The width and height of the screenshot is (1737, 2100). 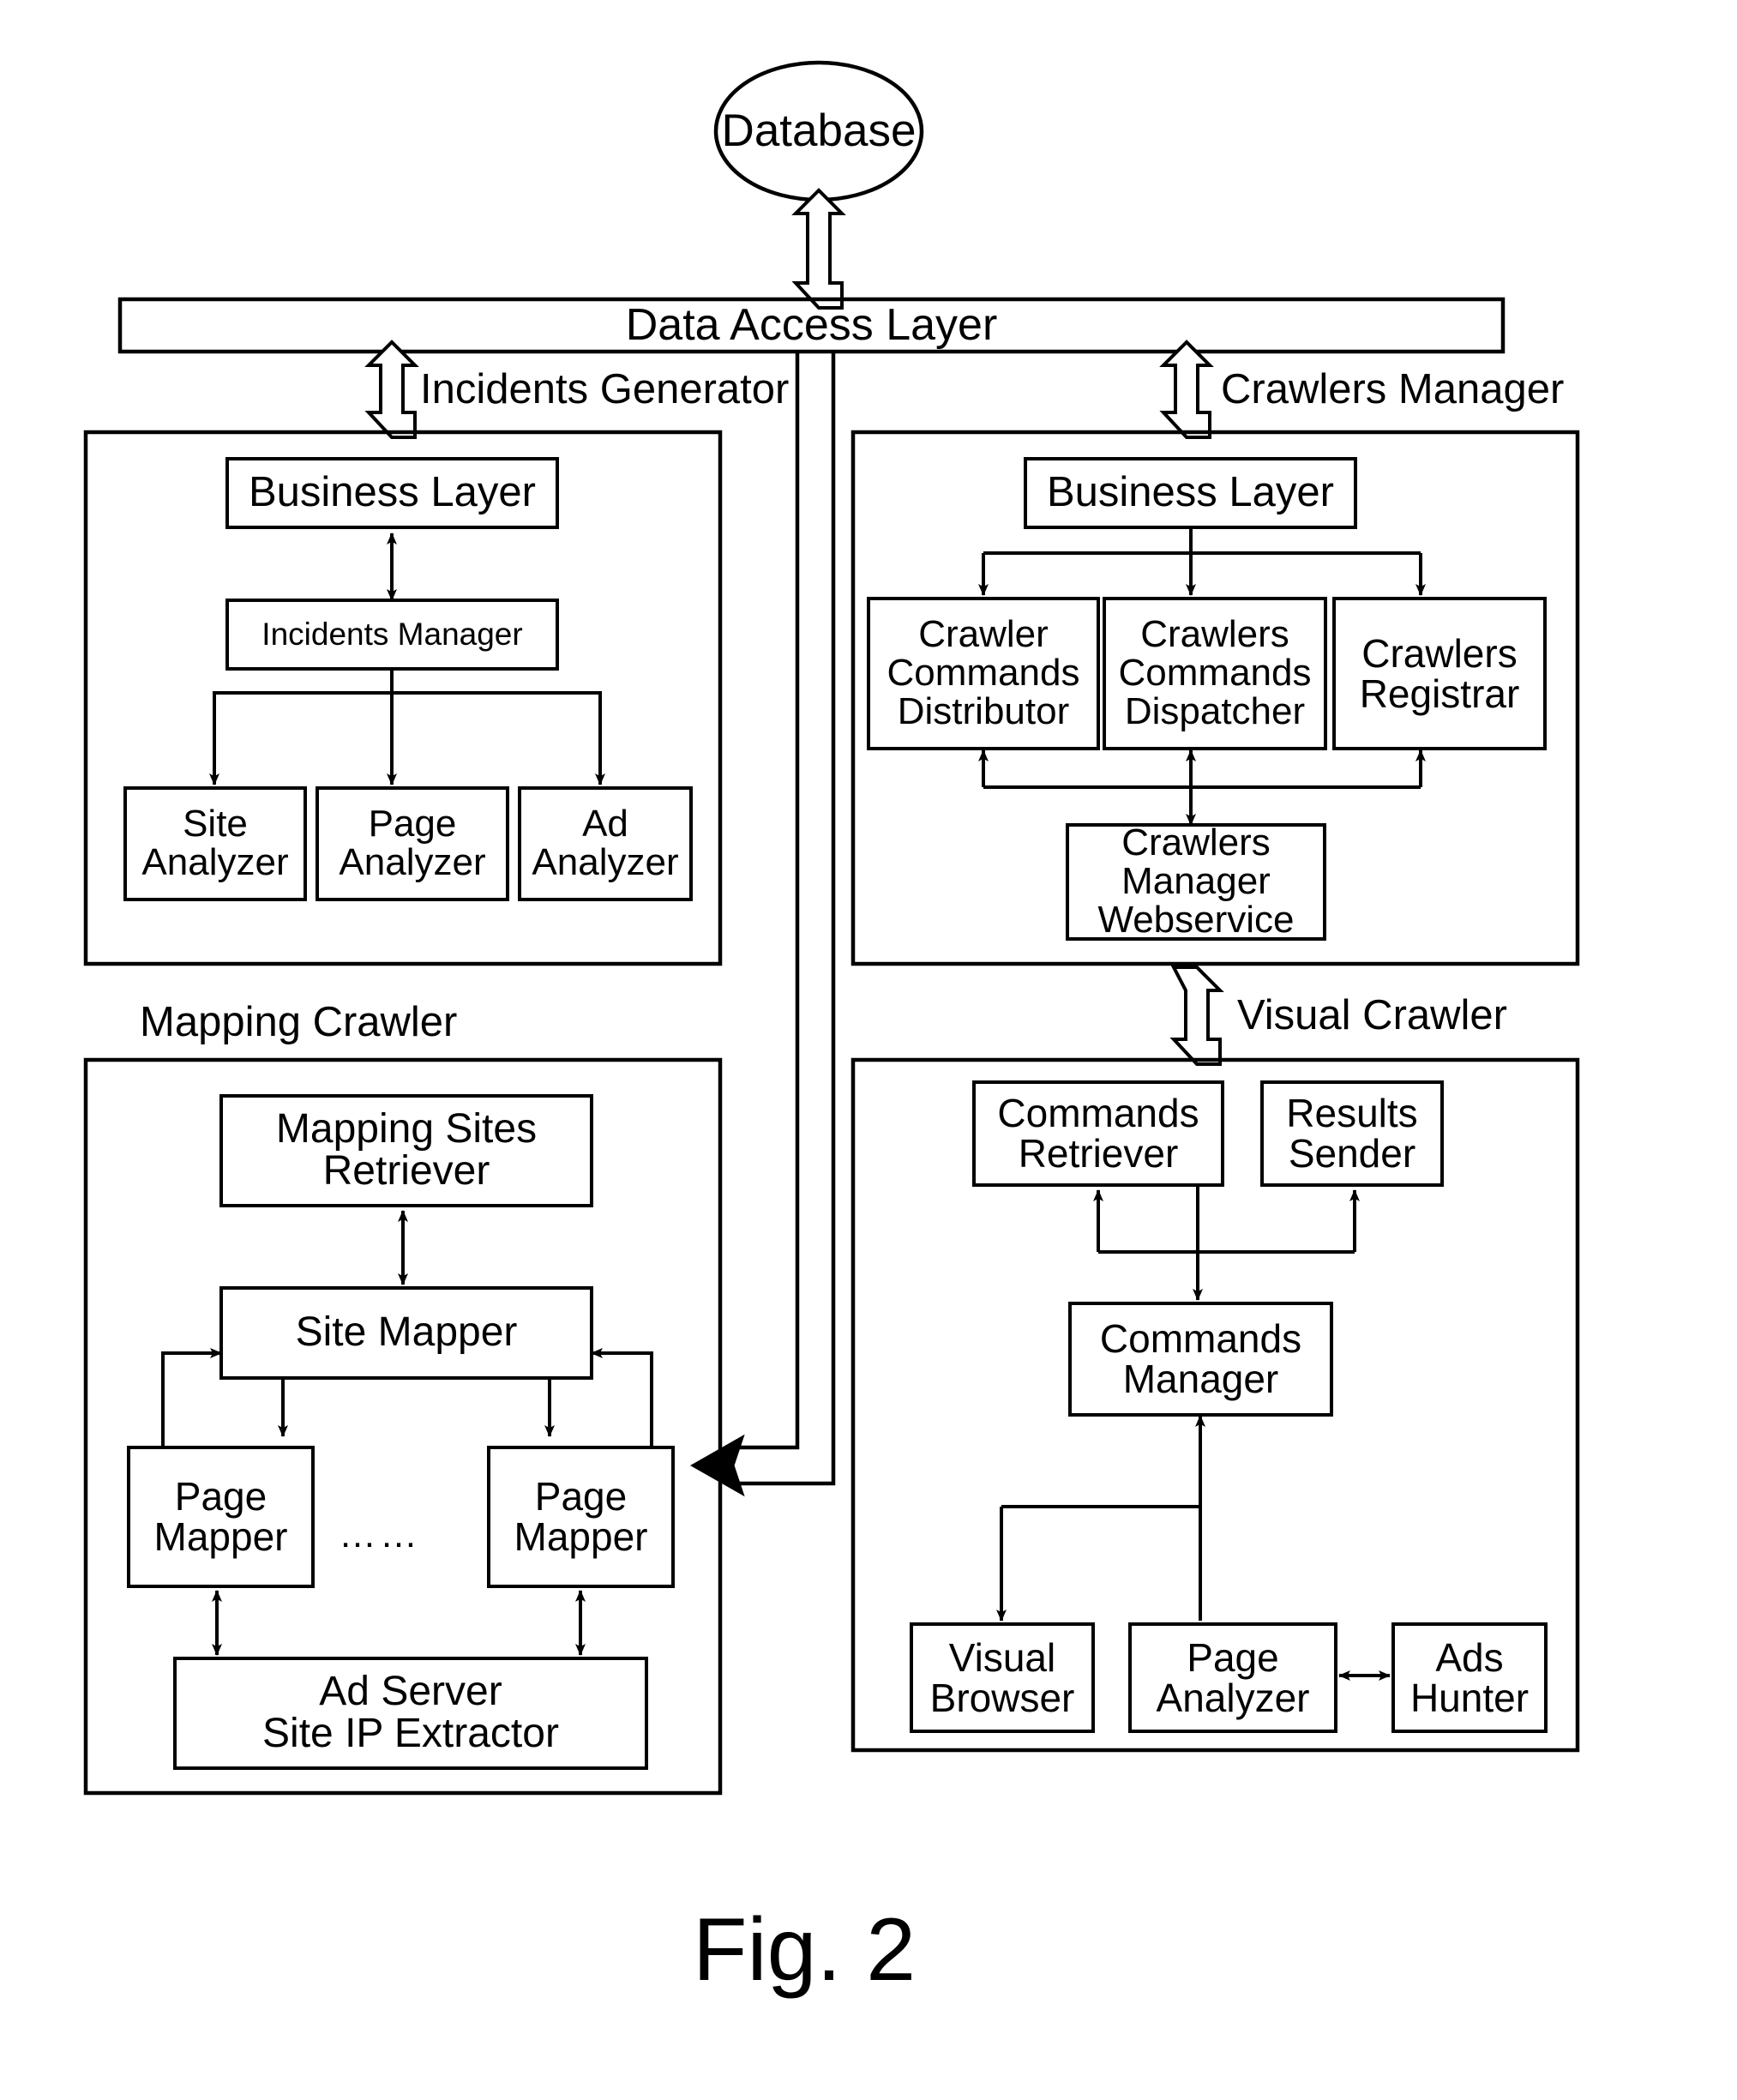 I want to click on connector-label-incidents-generator: Incidents Generator, so click(x=605, y=389).